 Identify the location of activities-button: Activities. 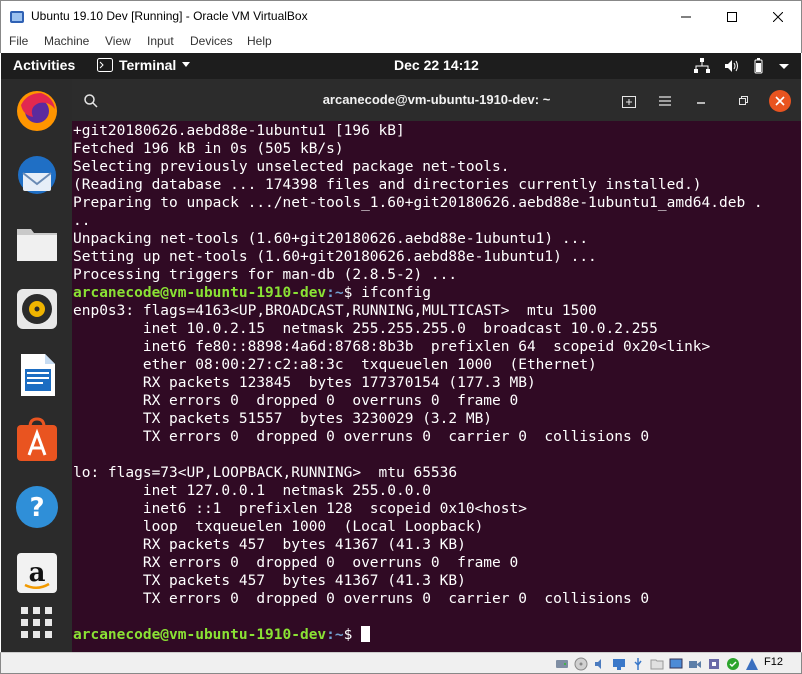
(44, 65).